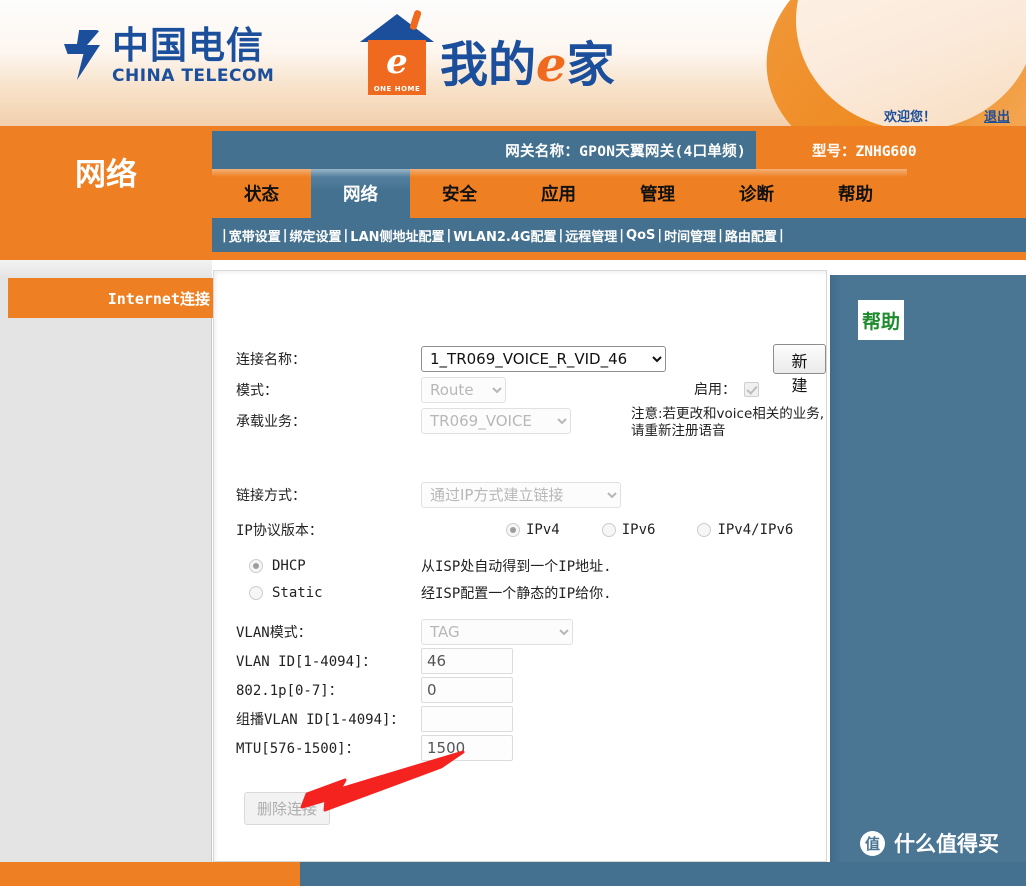 This screenshot has height=886, width=1026. Describe the element at coordinates (397, 28) in the screenshot. I see `house-roof-shape` at that location.